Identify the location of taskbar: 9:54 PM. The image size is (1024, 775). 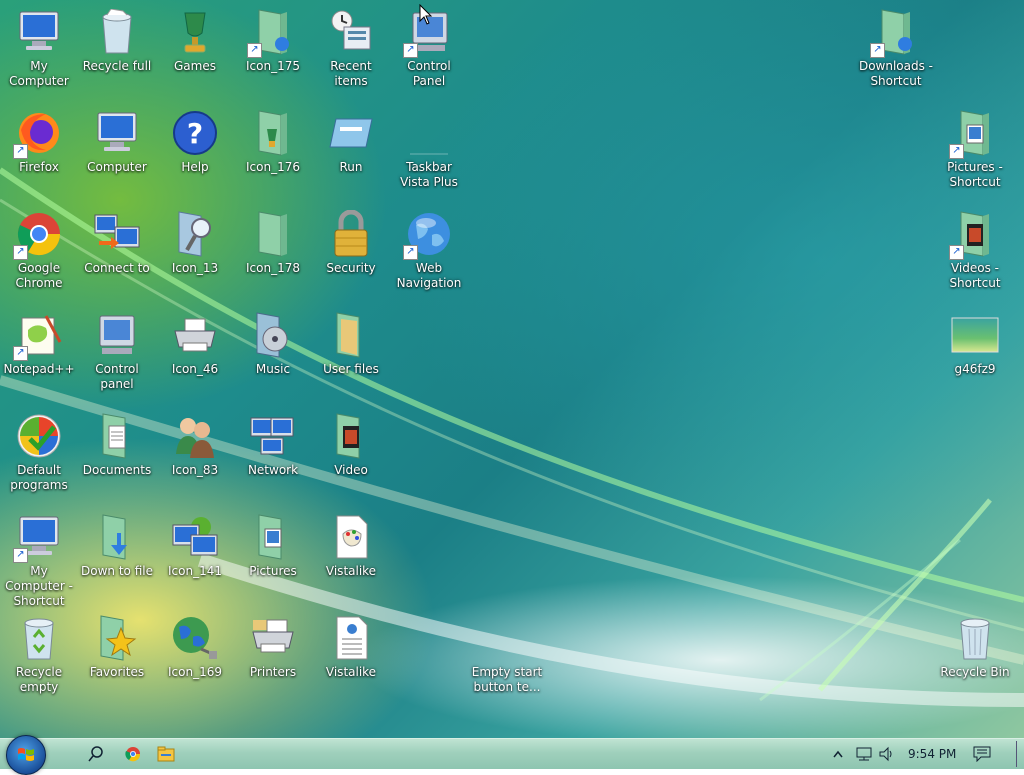
(512, 755).